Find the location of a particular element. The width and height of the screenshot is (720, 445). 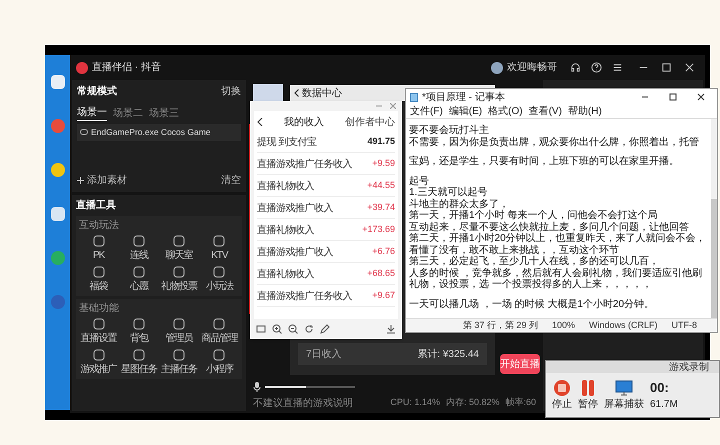

menu-item: 帮助(H) is located at coordinates (585, 111).